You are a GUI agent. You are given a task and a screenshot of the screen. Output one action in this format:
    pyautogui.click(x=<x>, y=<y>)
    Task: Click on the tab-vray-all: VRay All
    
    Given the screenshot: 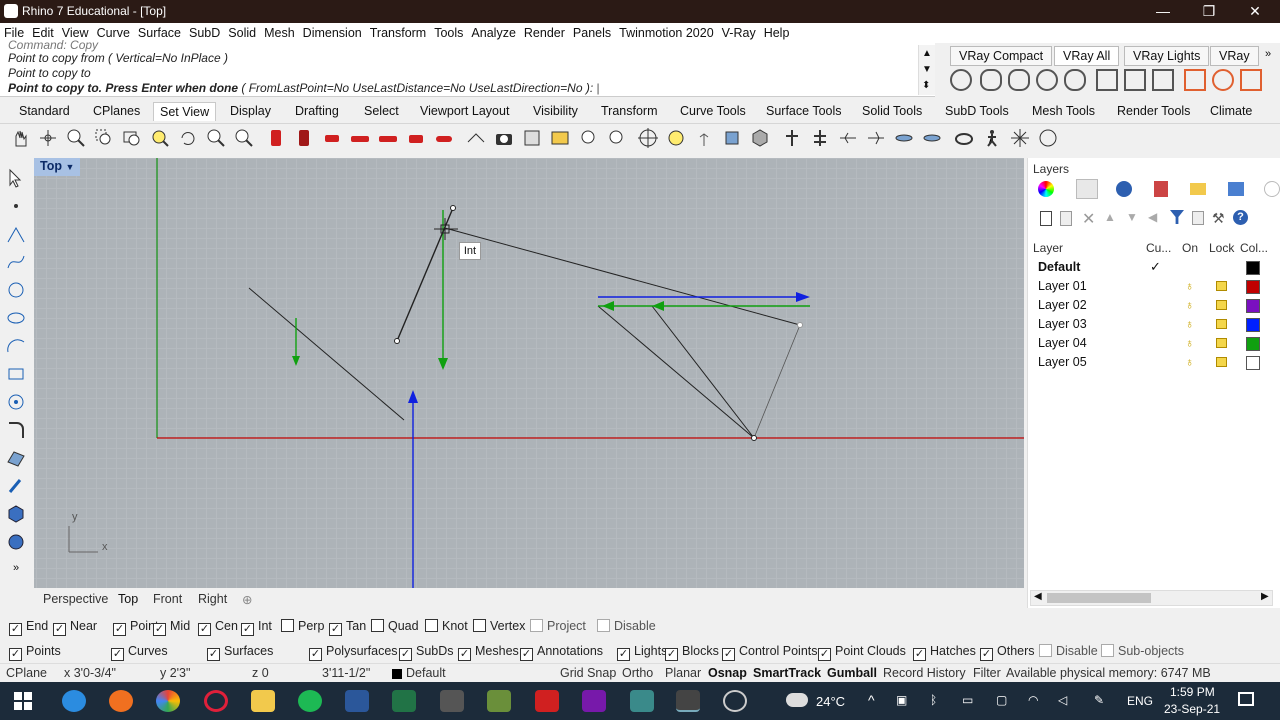 What is the action you would take?
    pyautogui.click(x=1087, y=56)
    